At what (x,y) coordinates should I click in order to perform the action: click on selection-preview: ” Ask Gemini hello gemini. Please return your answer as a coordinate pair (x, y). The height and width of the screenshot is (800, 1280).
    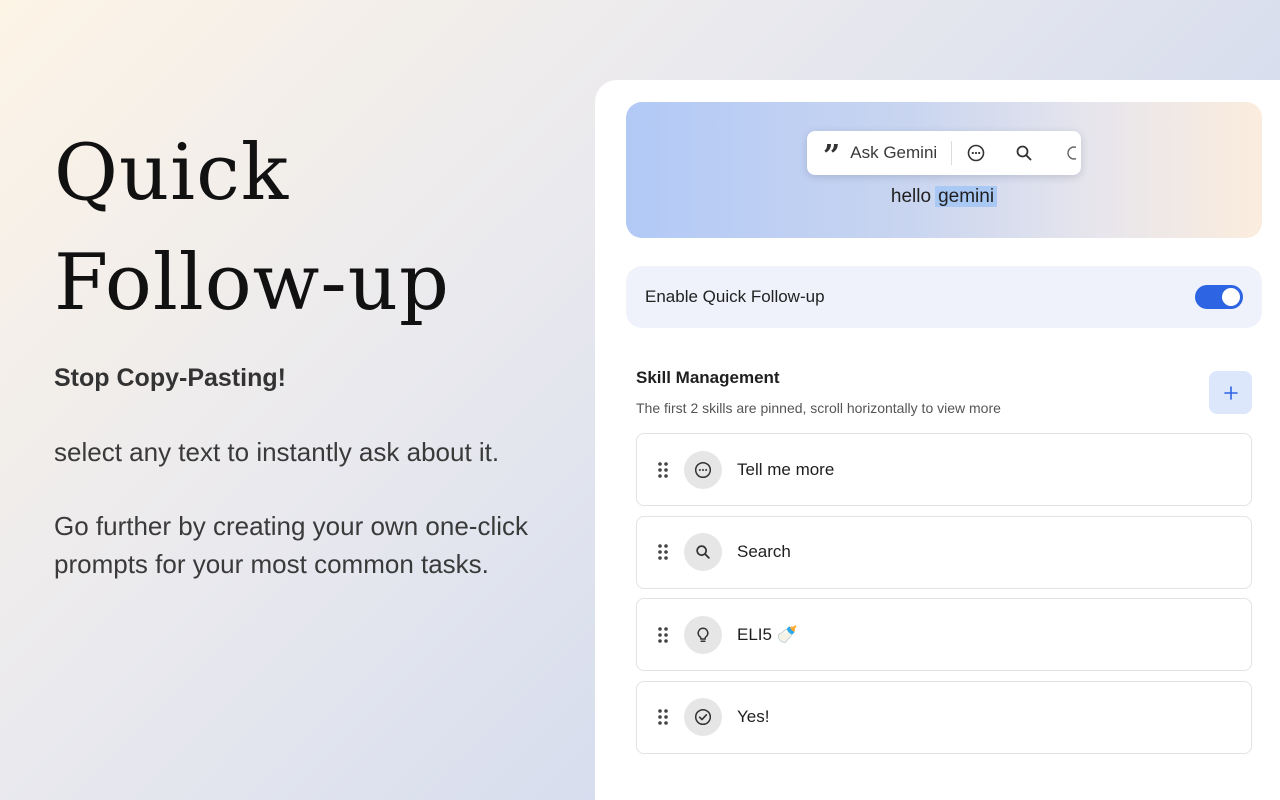
    Looking at the image, I should click on (944, 170).